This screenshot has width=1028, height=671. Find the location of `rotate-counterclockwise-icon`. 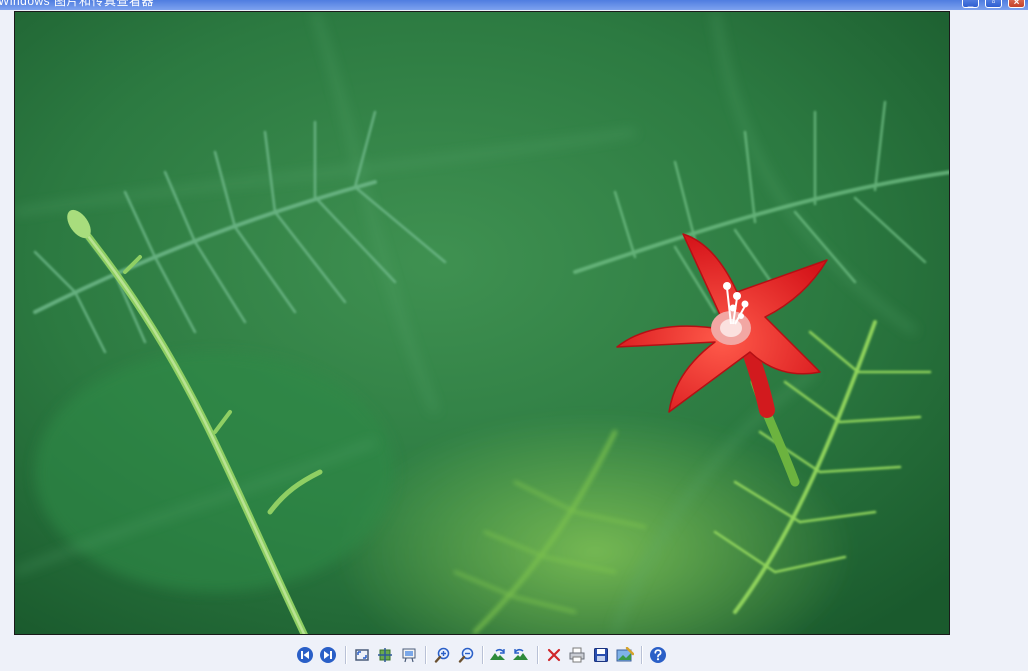

rotate-counterclockwise-icon is located at coordinates (520, 654).